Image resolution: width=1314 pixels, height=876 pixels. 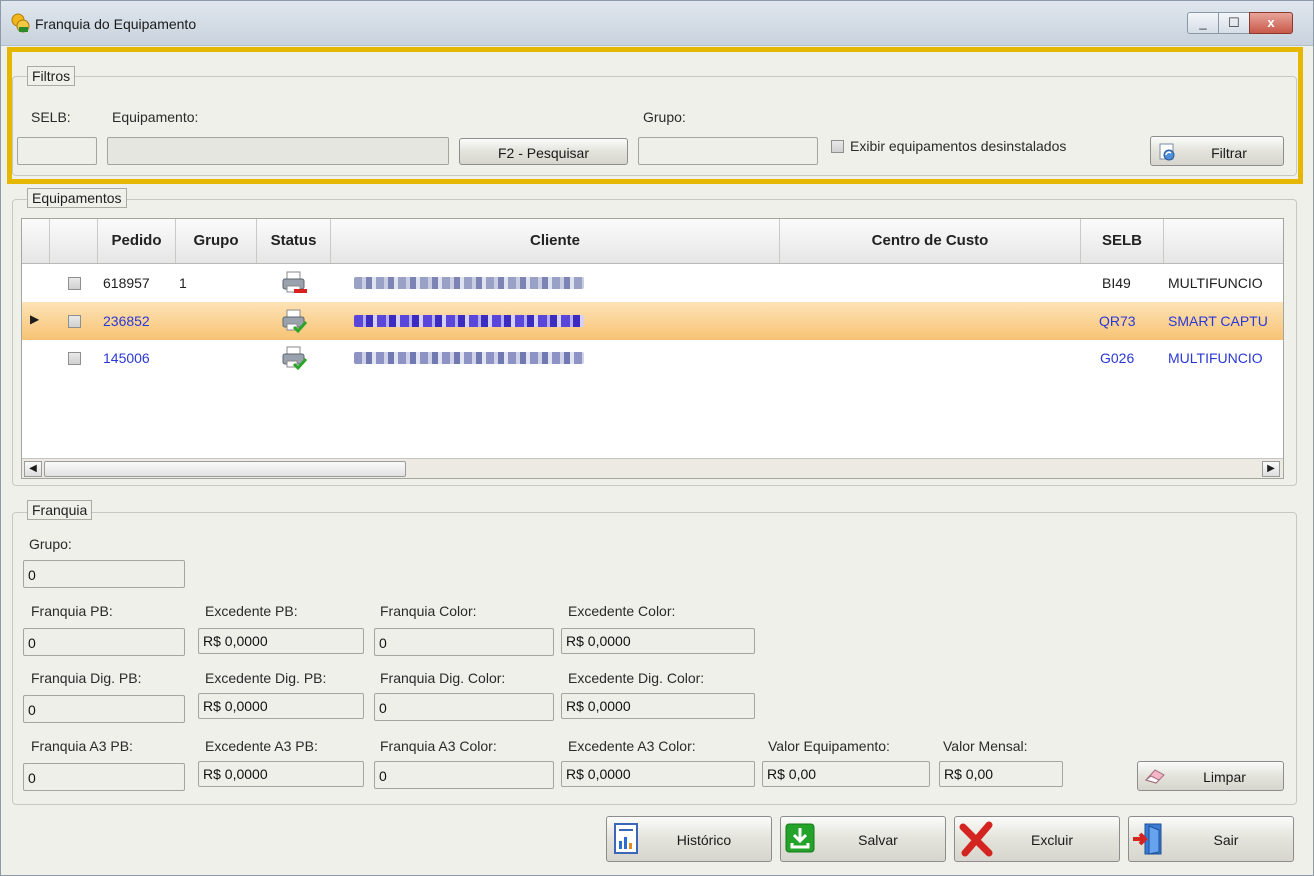 What do you see at coordinates (930, 241) in the screenshot?
I see `header-centro-de-custo: Centro de Custo` at bounding box center [930, 241].